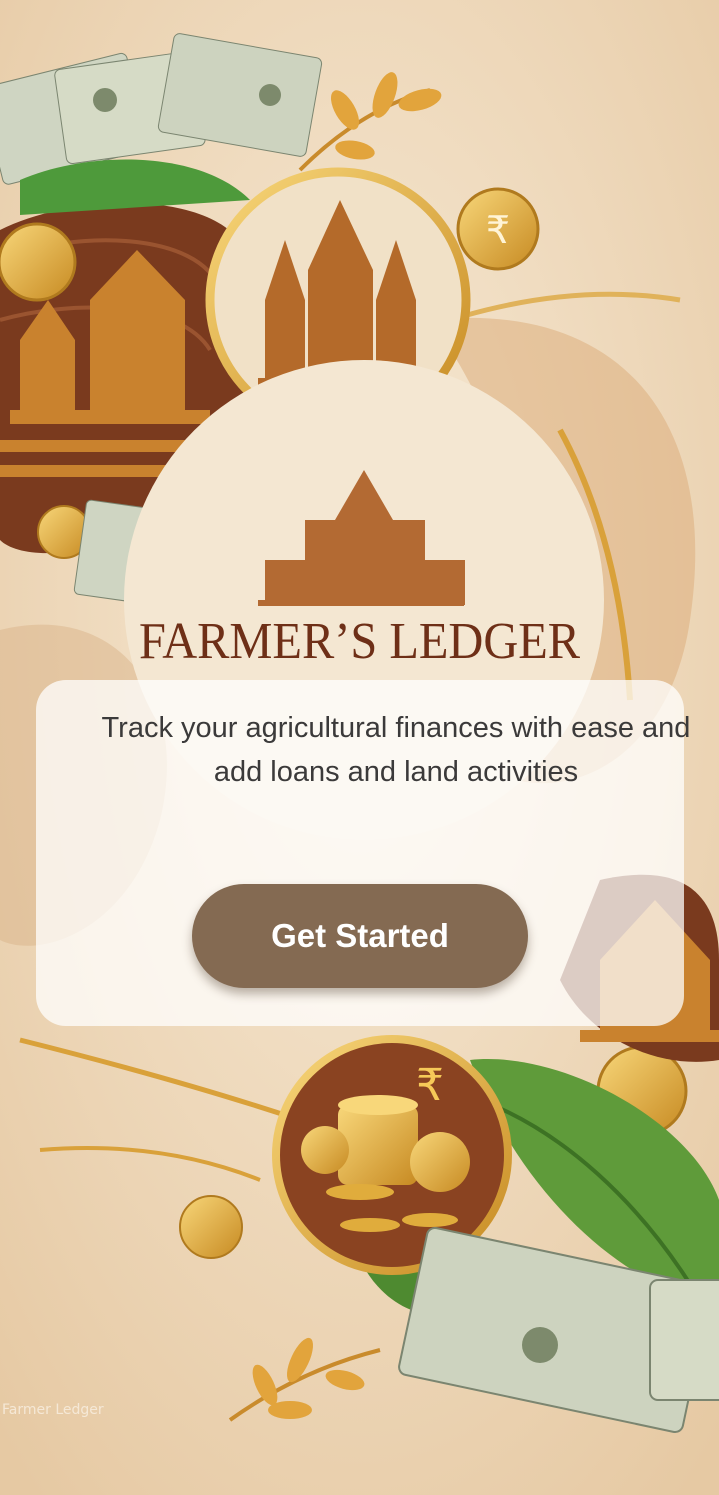 The width and height of the screenshot is (719, 1495). What do you see at coordinates (53, 1410) in the screenshot?
I see `watermark: Farmer Ledger` at bounding box center [53, 1410].